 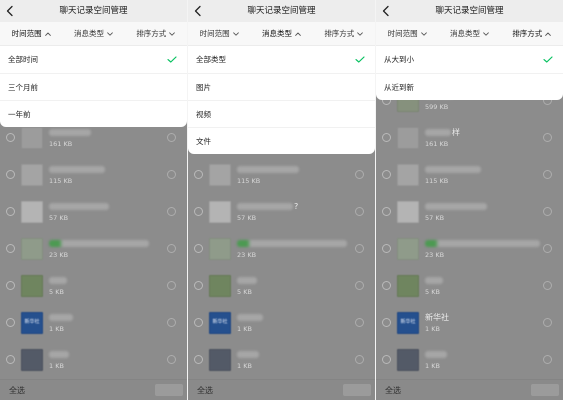 What do you see at coordinates (93, 86) in the screenshot?
I see `dropdown-option: 三个月前` at bounding box center [93, 86].